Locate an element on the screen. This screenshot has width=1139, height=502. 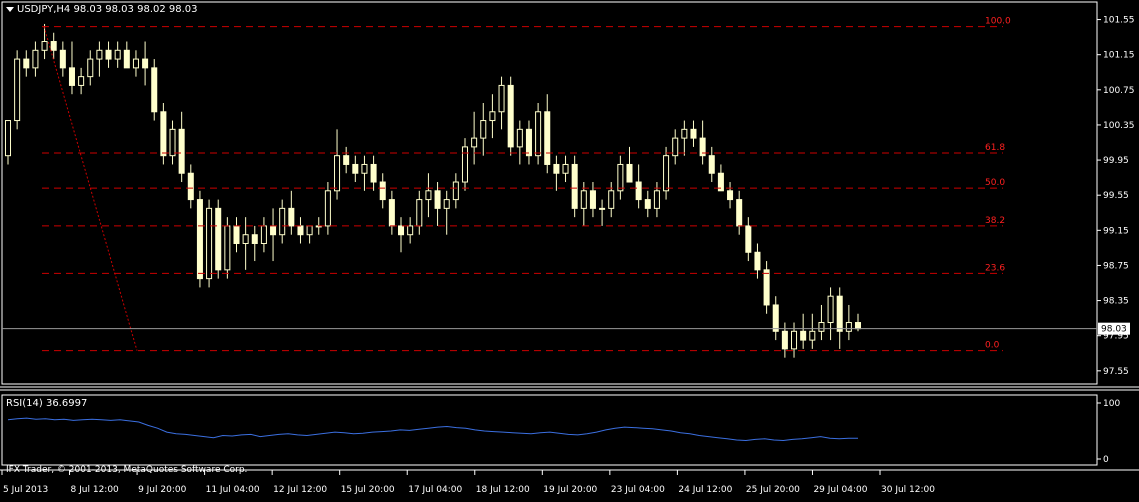
time-axis-tick-label: 17 Jul 04:00 is located at coordinates (435, 490).